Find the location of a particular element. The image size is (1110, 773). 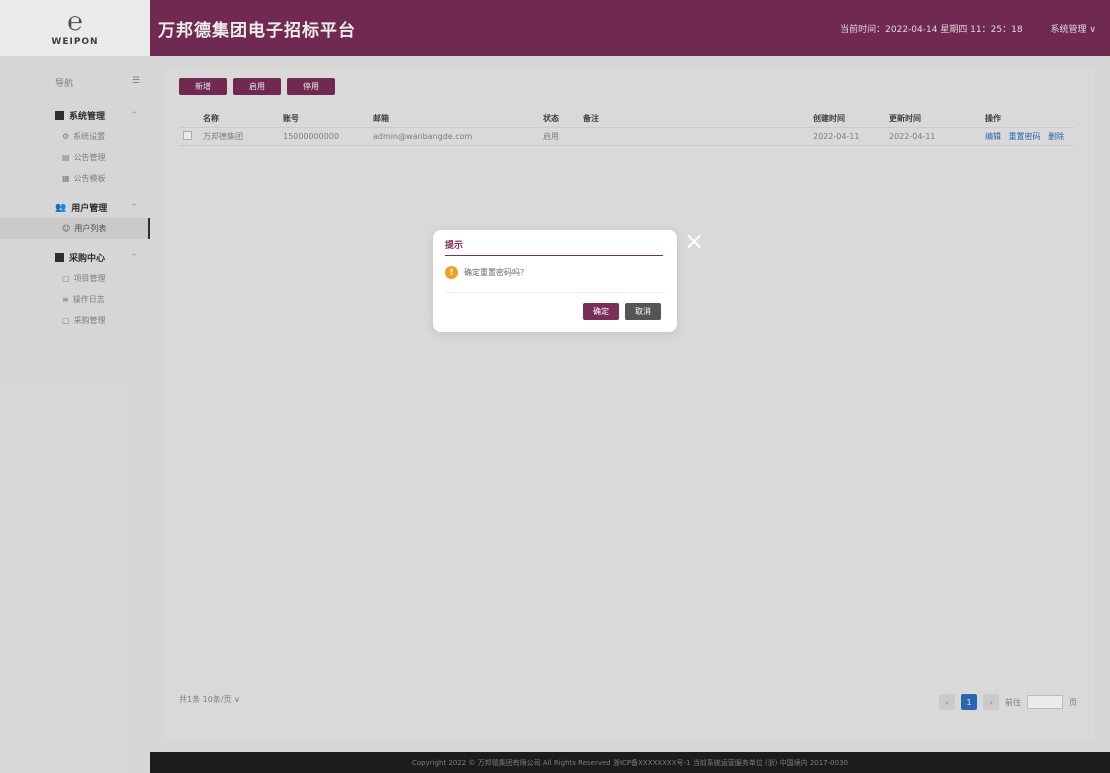

close-icon: × is located at coordinates (694, 241).